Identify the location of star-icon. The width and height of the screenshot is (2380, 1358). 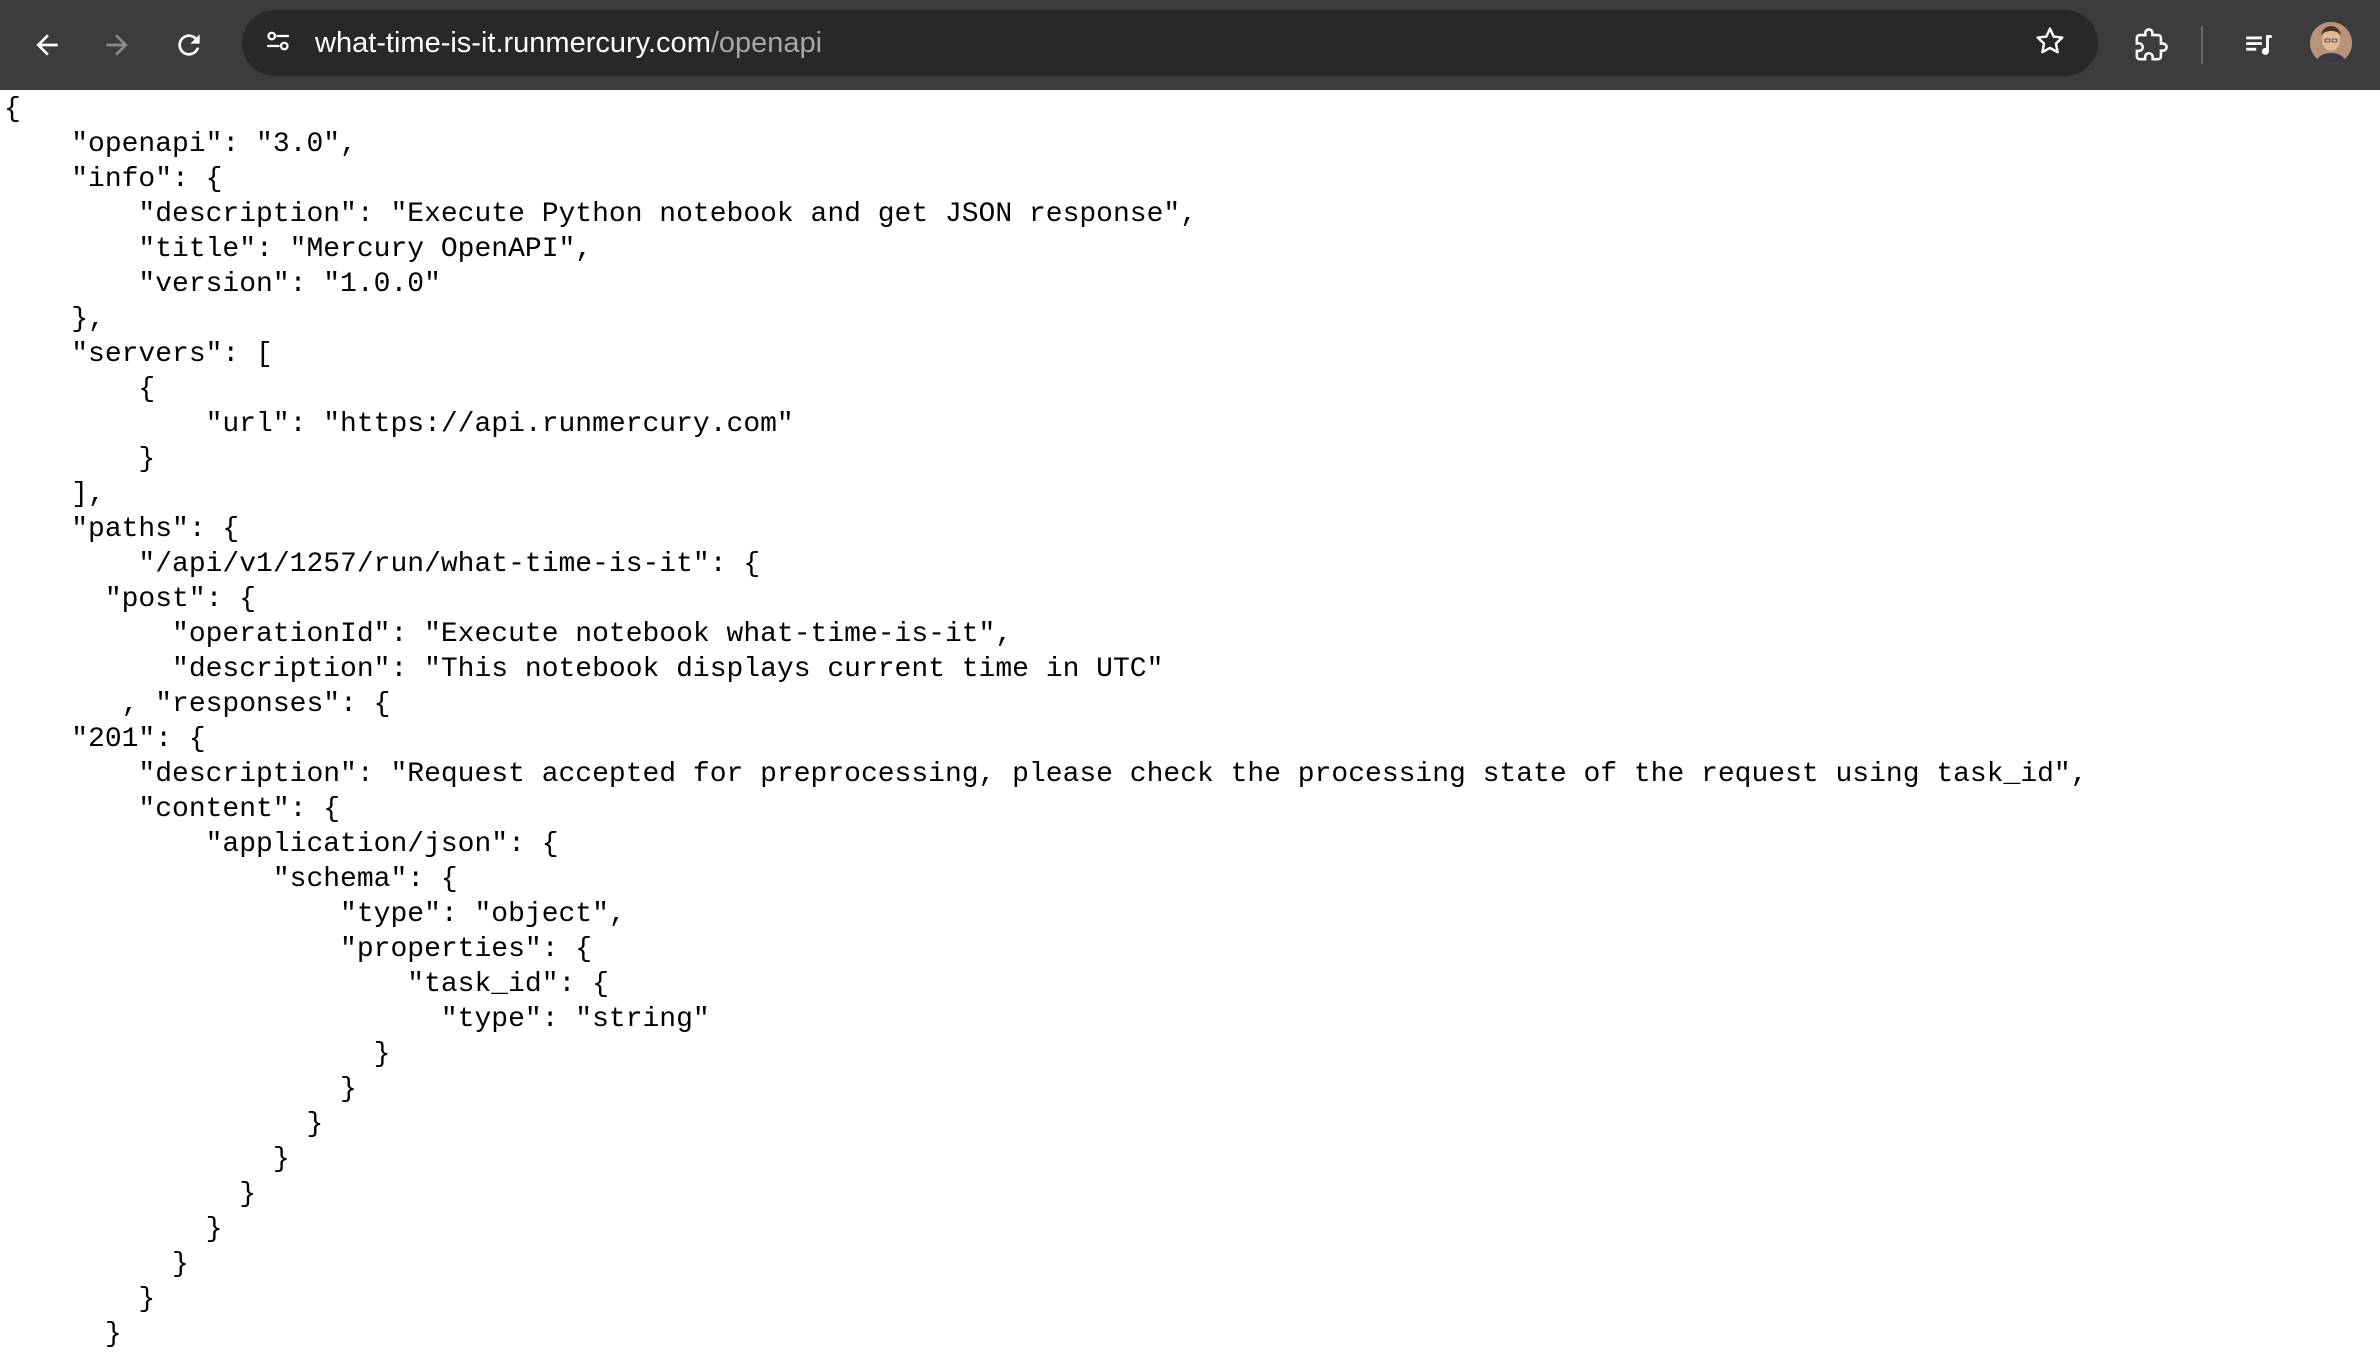
(2050, 43).